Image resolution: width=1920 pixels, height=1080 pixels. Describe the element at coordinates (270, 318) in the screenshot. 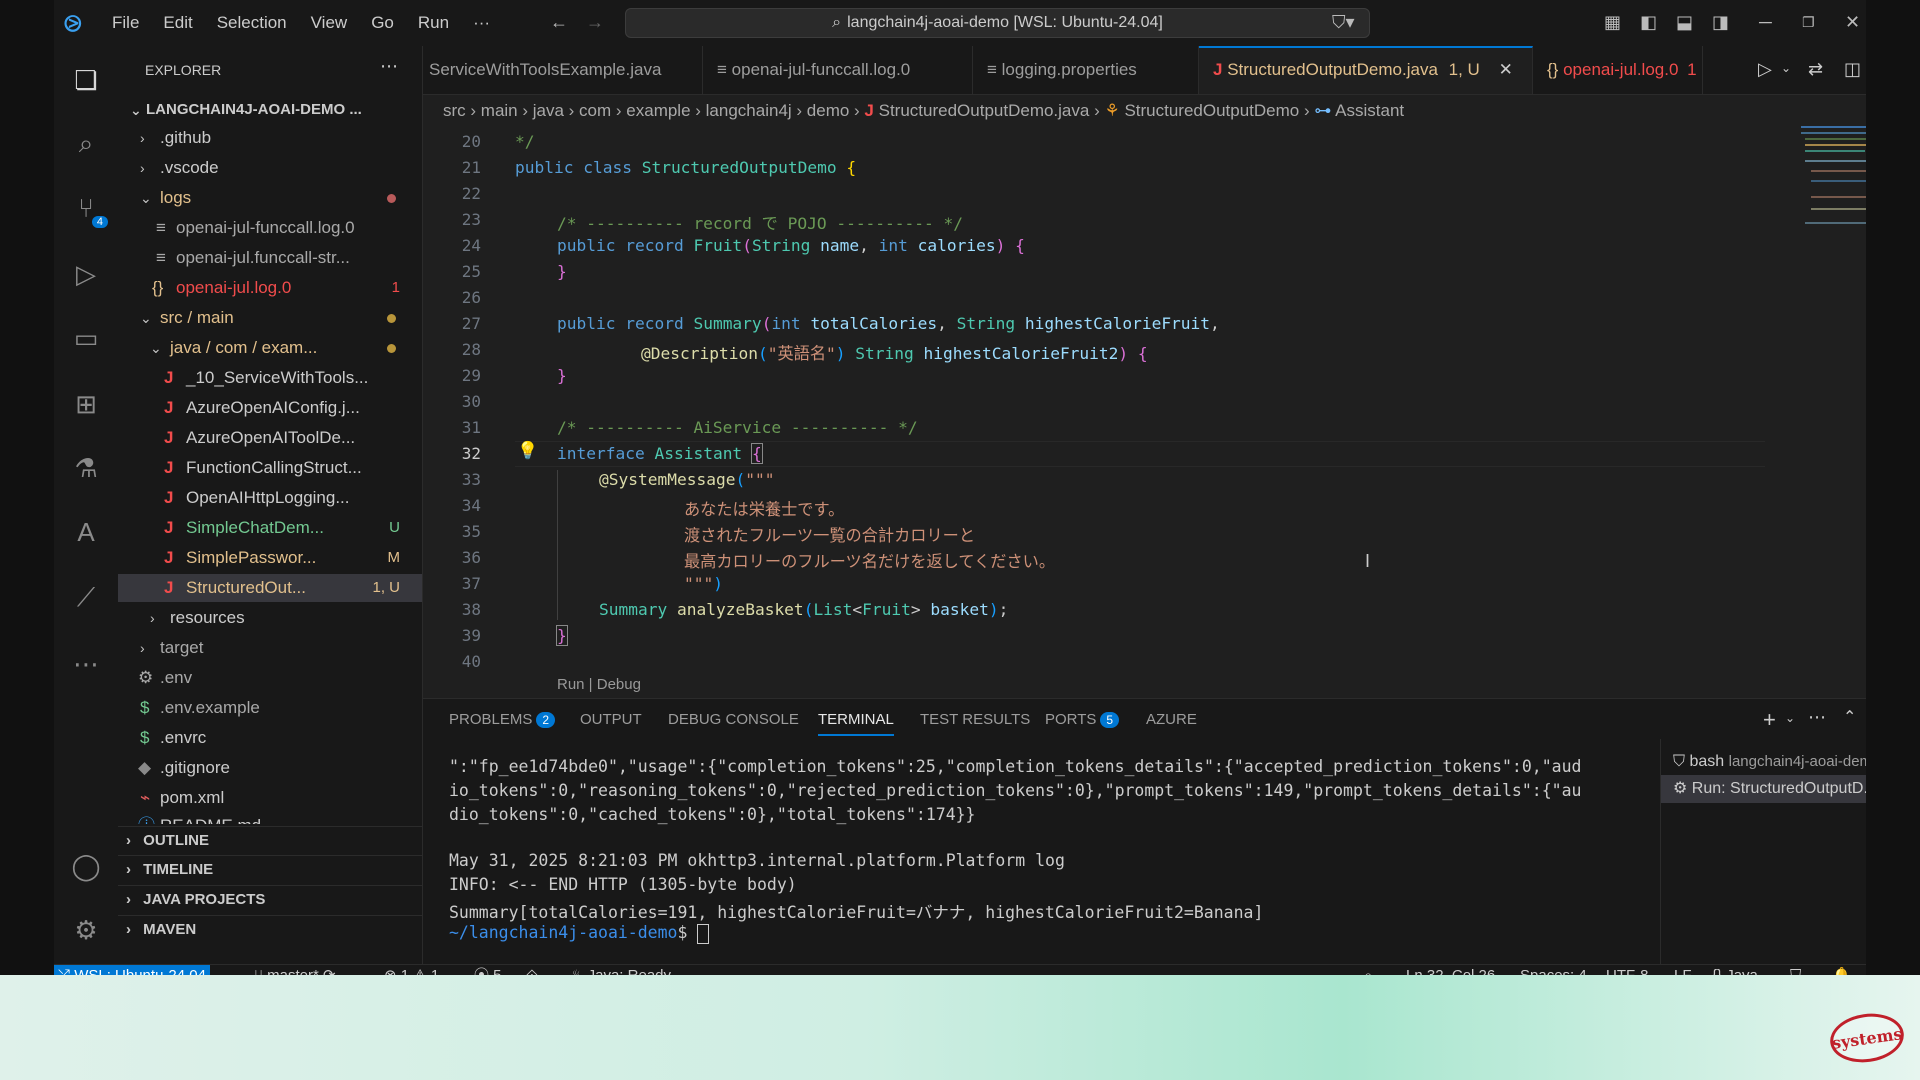

I see `tree-item-src-main: ⌄ src / main` at that location.